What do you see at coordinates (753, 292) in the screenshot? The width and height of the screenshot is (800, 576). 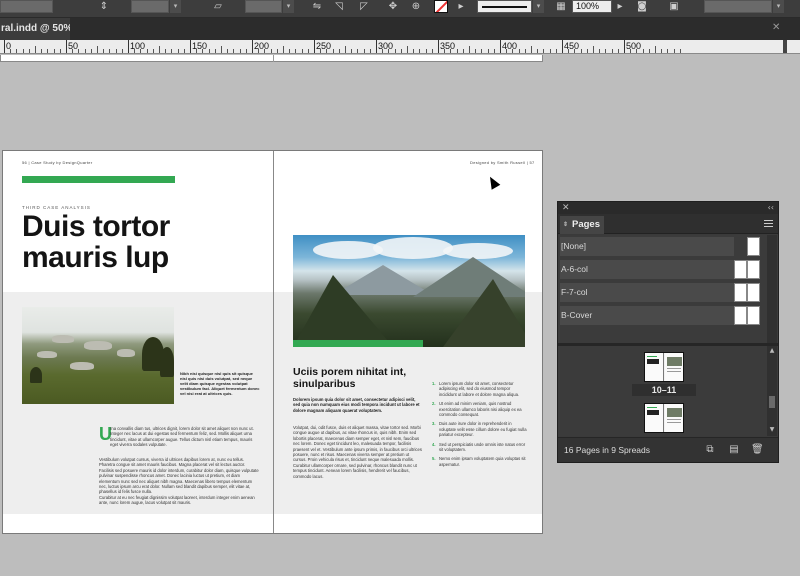 I see `master-thumbnail-right` at bounding box center [753, 292].